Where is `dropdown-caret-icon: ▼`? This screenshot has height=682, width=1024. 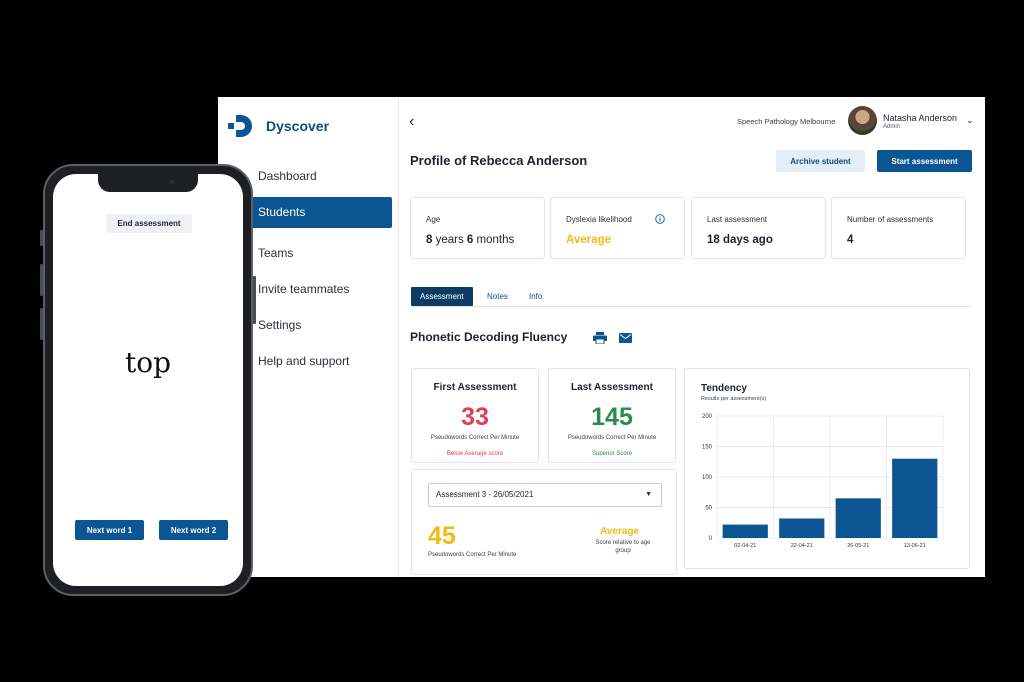
dropdown-caret-icon: ▼ is located at coordinates (648, 494).